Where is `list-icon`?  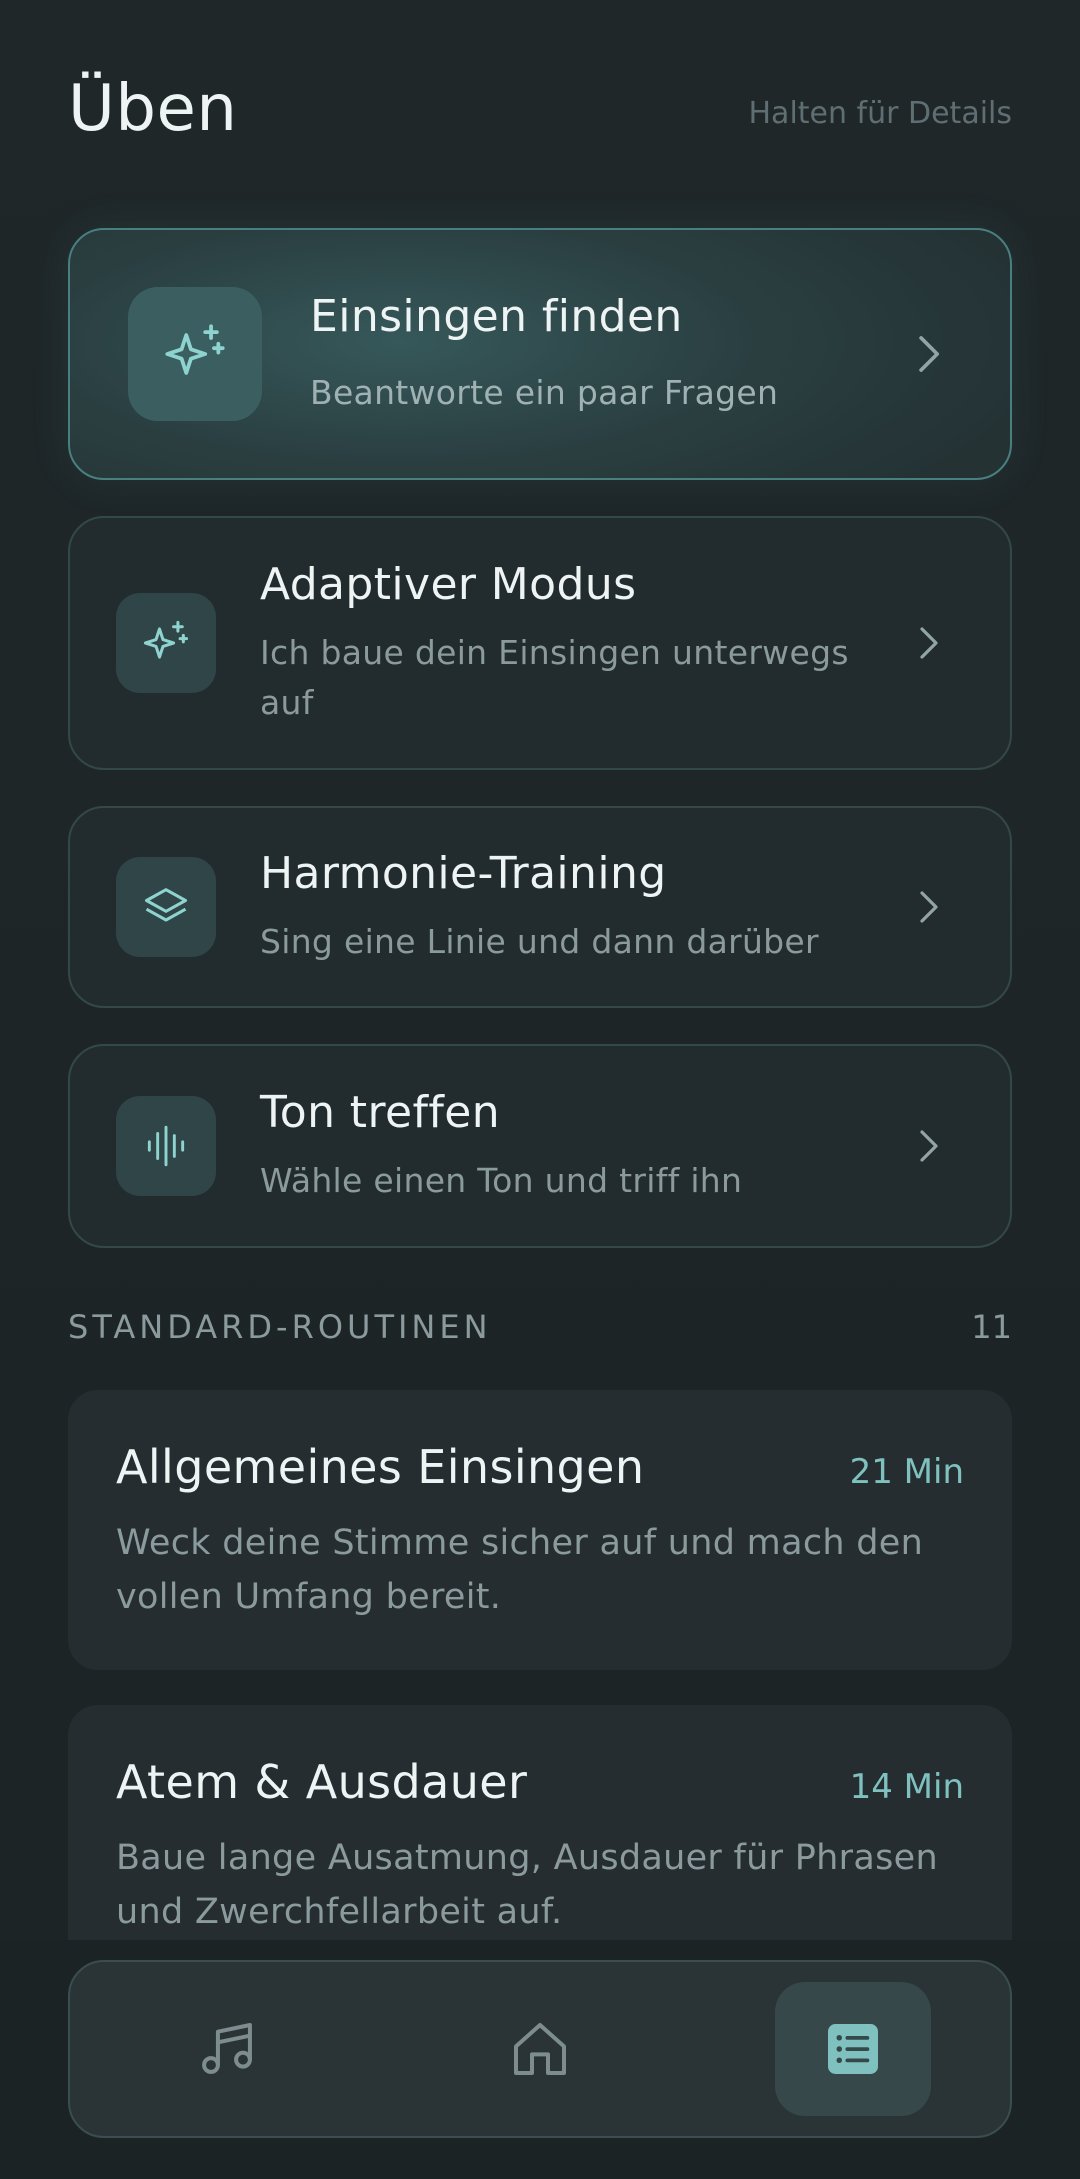 list-icon is located at coordinates (853, 2049).